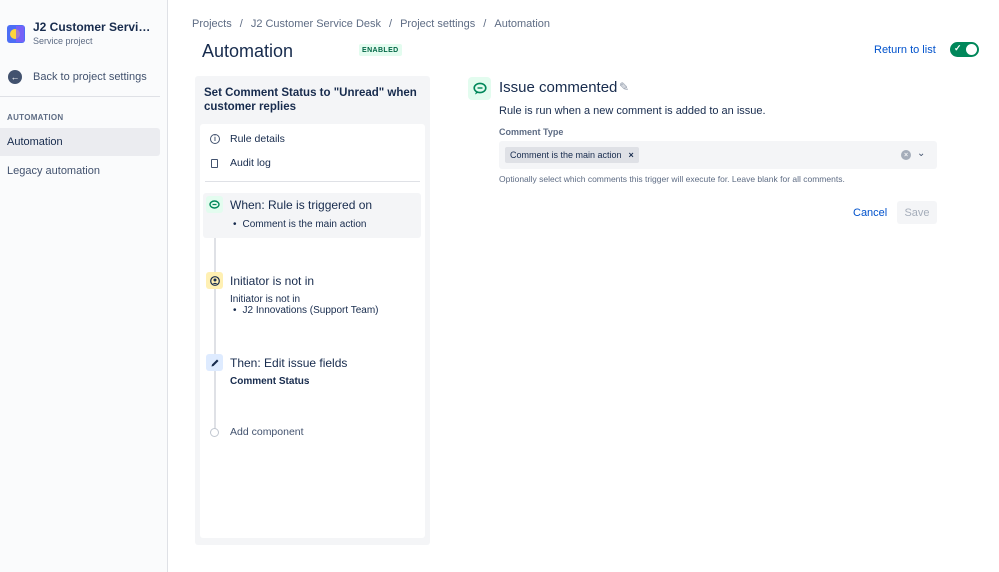  Describe the element at coordinates (214, 362) in the screenshot. I see `pencil-icon` at that location.